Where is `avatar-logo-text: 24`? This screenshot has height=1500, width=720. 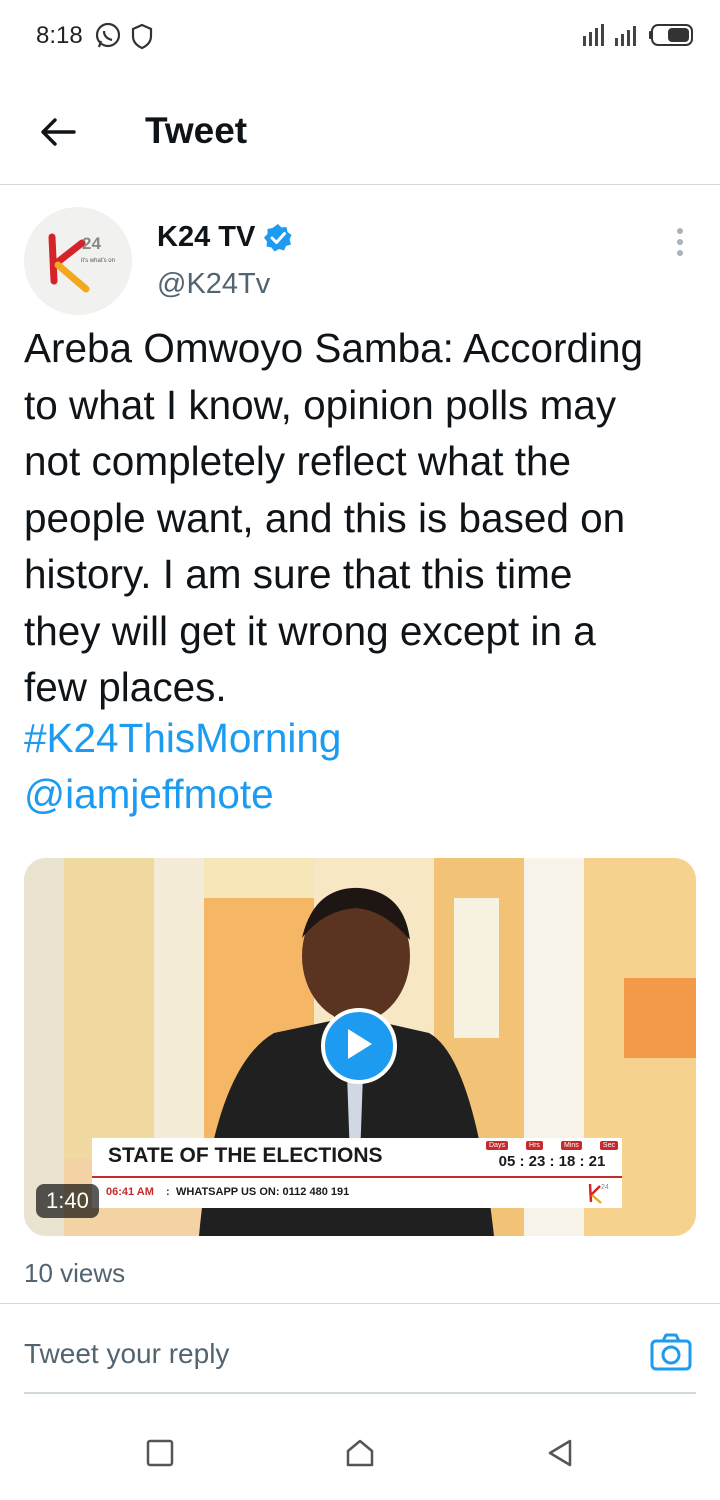 avatar-logo-text: 24 is located at coordinates (91, 243).